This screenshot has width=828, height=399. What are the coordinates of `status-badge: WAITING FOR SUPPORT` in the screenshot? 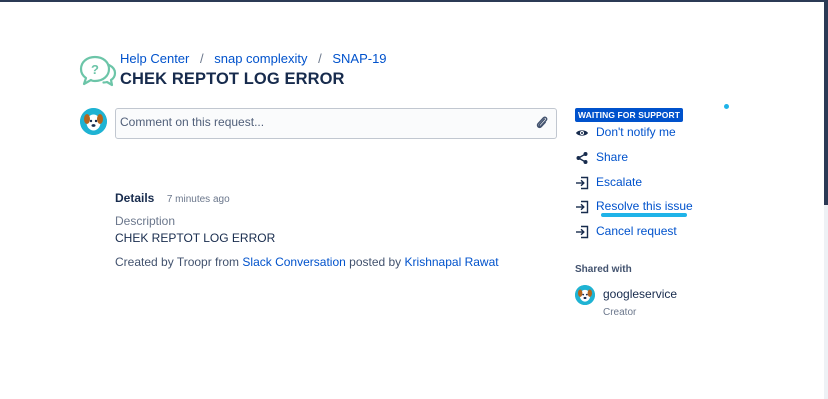 It's located at (629, 115).